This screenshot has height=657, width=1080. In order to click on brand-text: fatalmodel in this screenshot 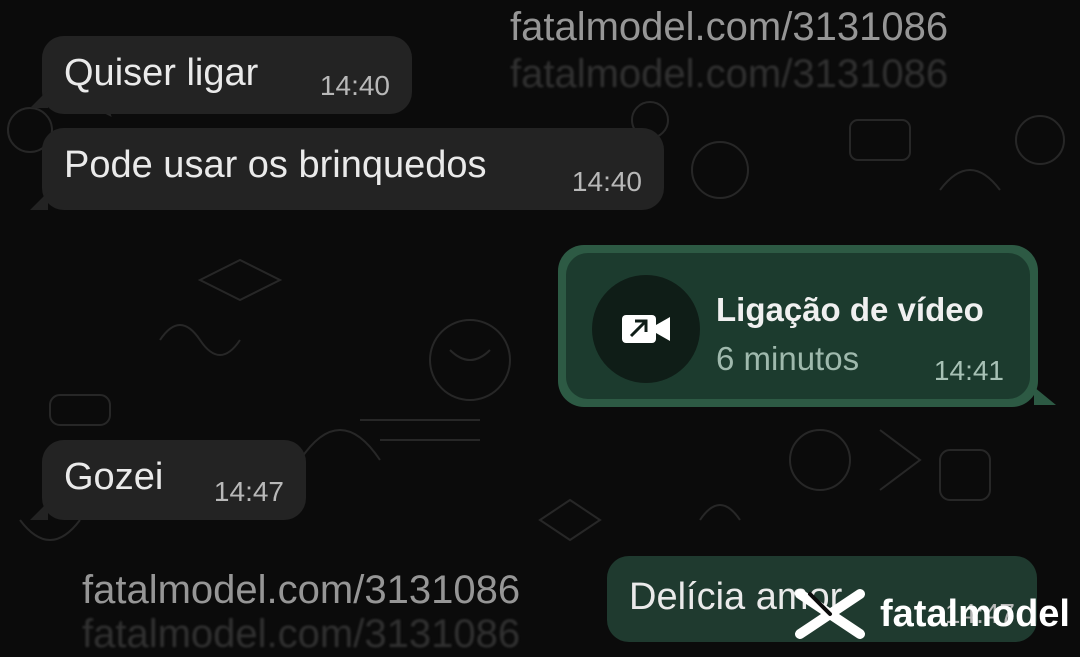, I will do `click(974, 613)`.